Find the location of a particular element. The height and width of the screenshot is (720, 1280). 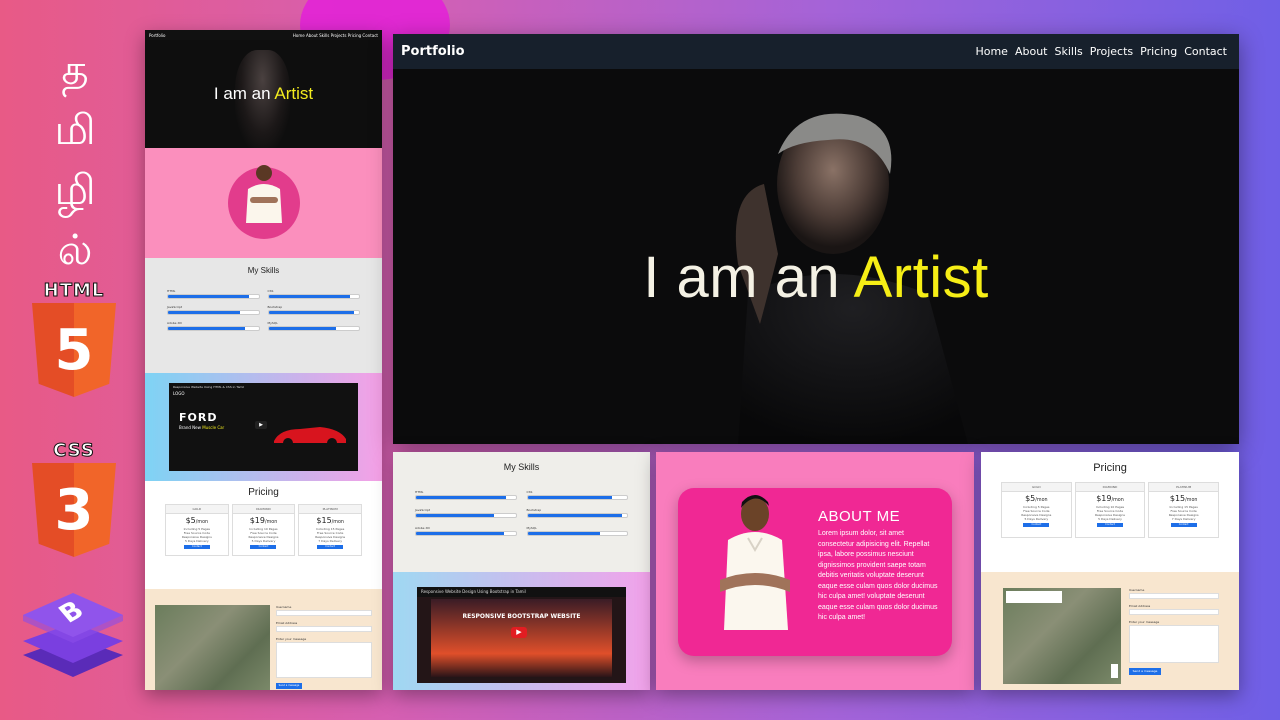

youtube-play-icon: ▶ is located at coordinates (519, 632).